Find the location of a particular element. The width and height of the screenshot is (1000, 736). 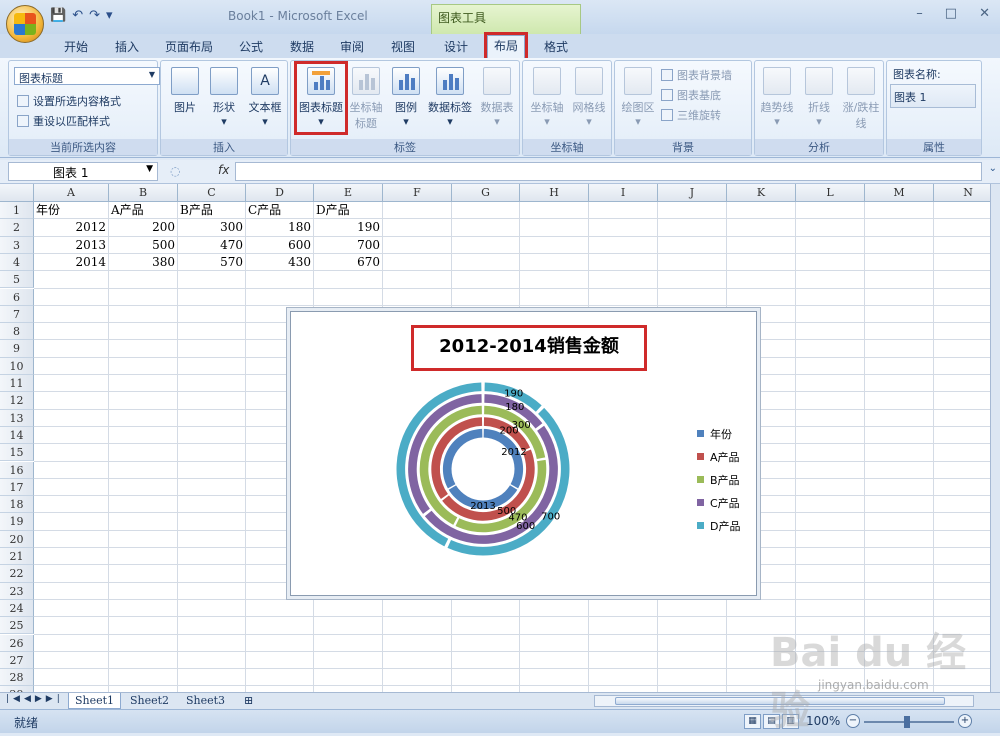

row-header-11: 11 is located at coordinates (17, 384).